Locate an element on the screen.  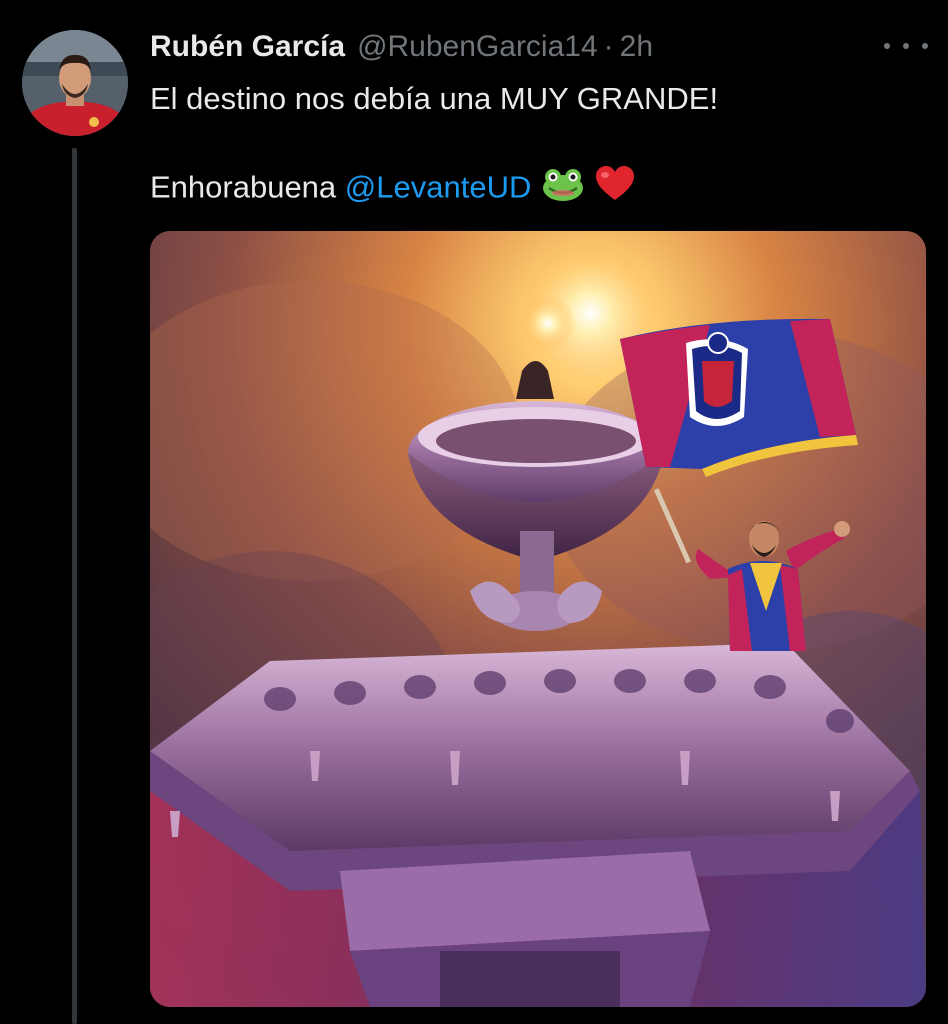
tweet-text-line-2: Enhorabuena @LevanteUD is located at coordinates (392, 189).